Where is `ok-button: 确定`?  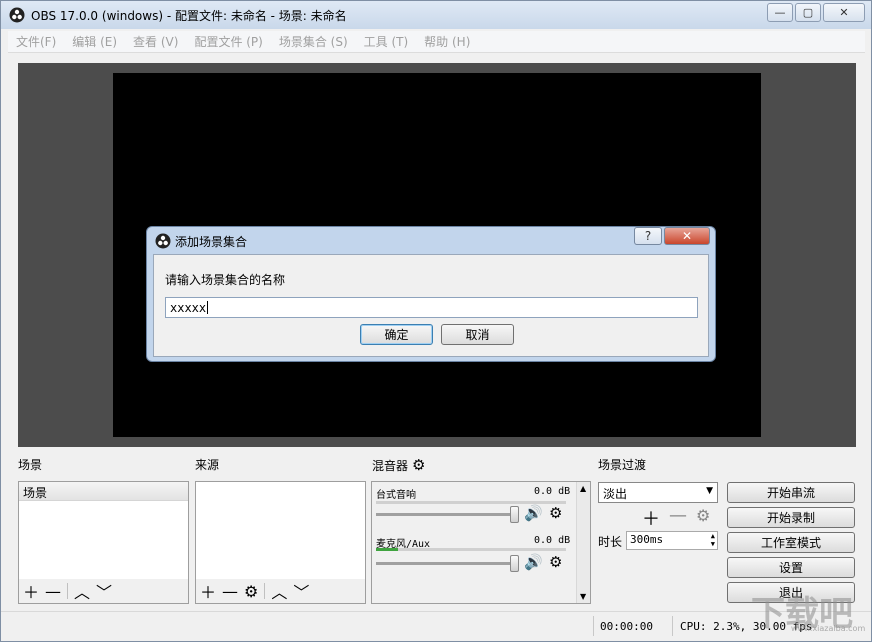 ok-button: 确定 is located at coordinates (396, 334).